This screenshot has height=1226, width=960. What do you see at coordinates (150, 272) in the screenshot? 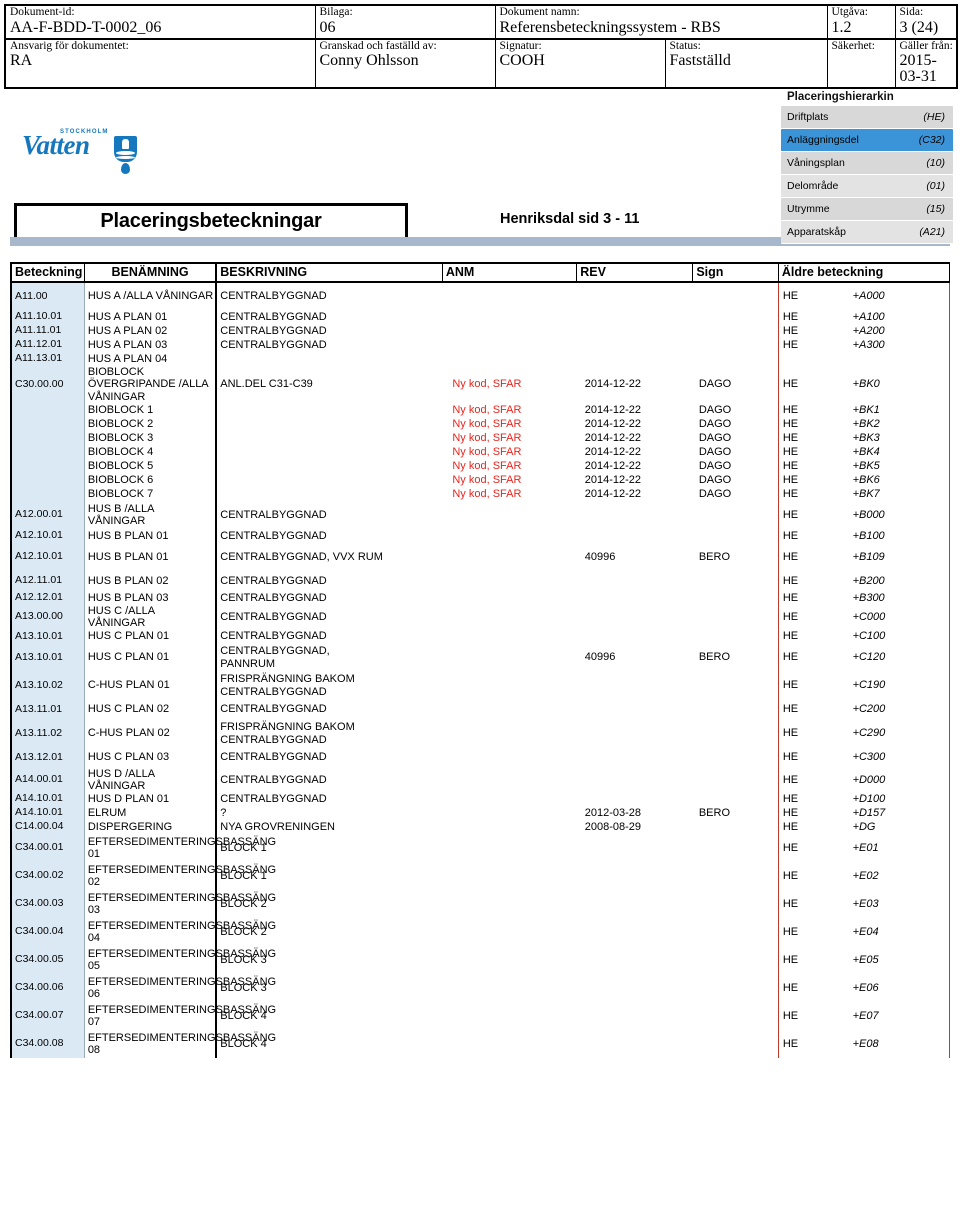
I see `column-header-benamning: BENÄMNING` at bounding box center [150, 272].